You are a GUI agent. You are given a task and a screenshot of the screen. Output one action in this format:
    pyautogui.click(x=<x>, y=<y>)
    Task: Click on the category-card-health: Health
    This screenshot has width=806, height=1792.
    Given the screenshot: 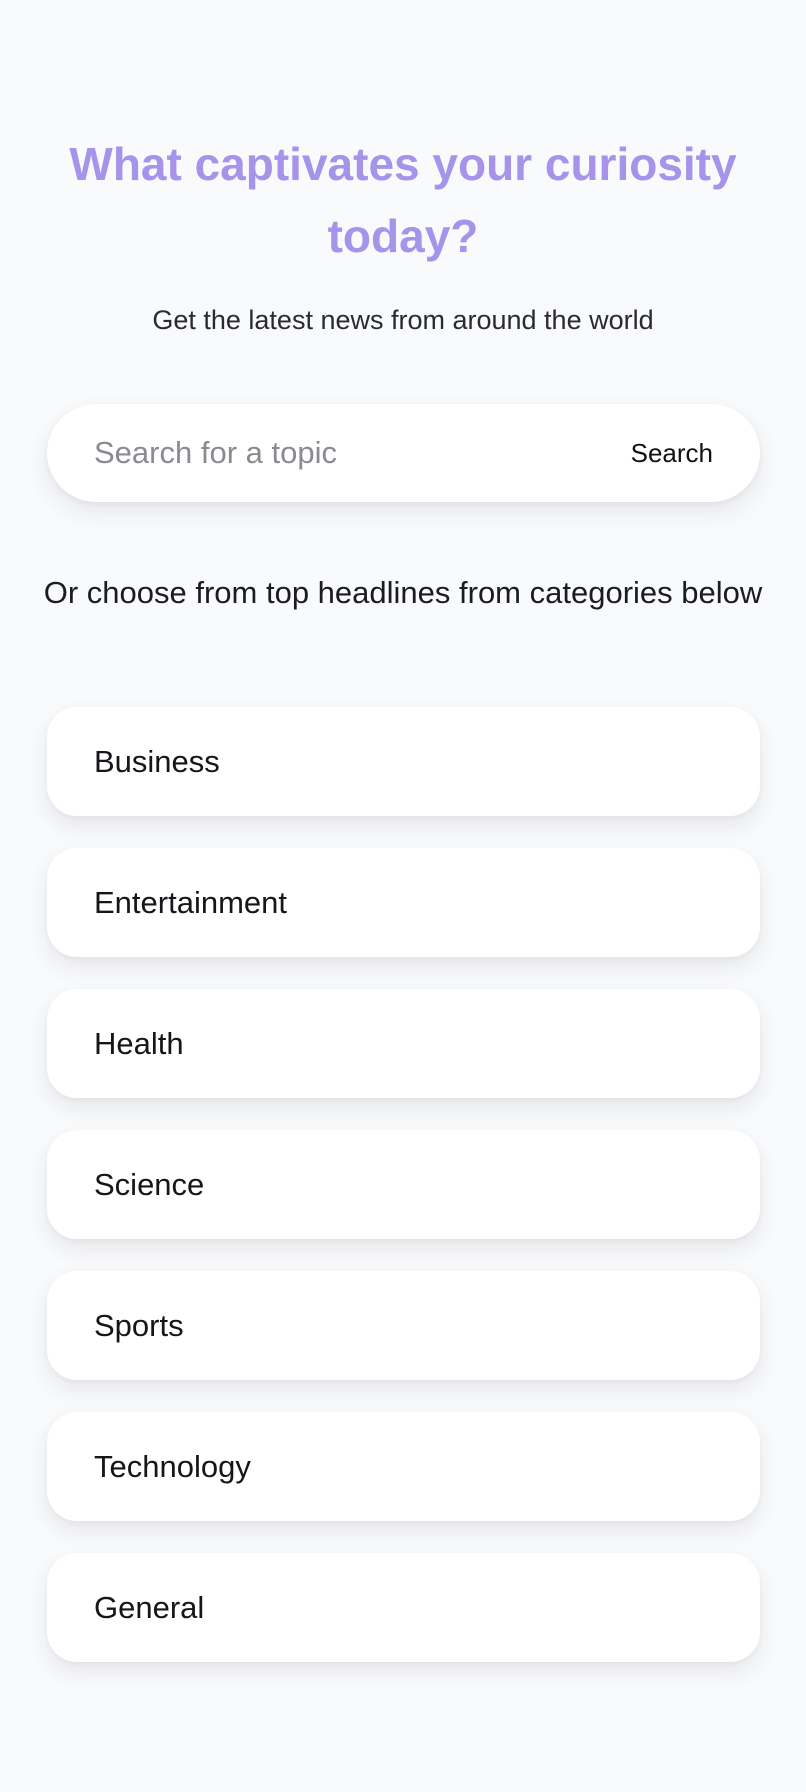 What is the action you would take?
    pyautogui.click(x=403, y=1043)
    